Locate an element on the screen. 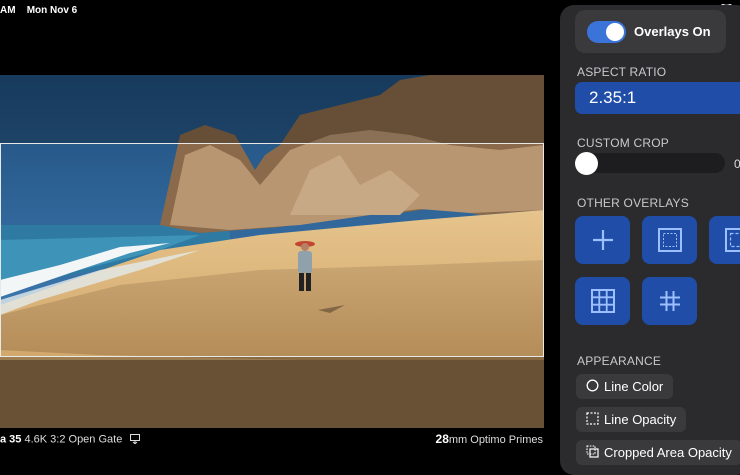  grid-icon is located at coordinates (603, 301).